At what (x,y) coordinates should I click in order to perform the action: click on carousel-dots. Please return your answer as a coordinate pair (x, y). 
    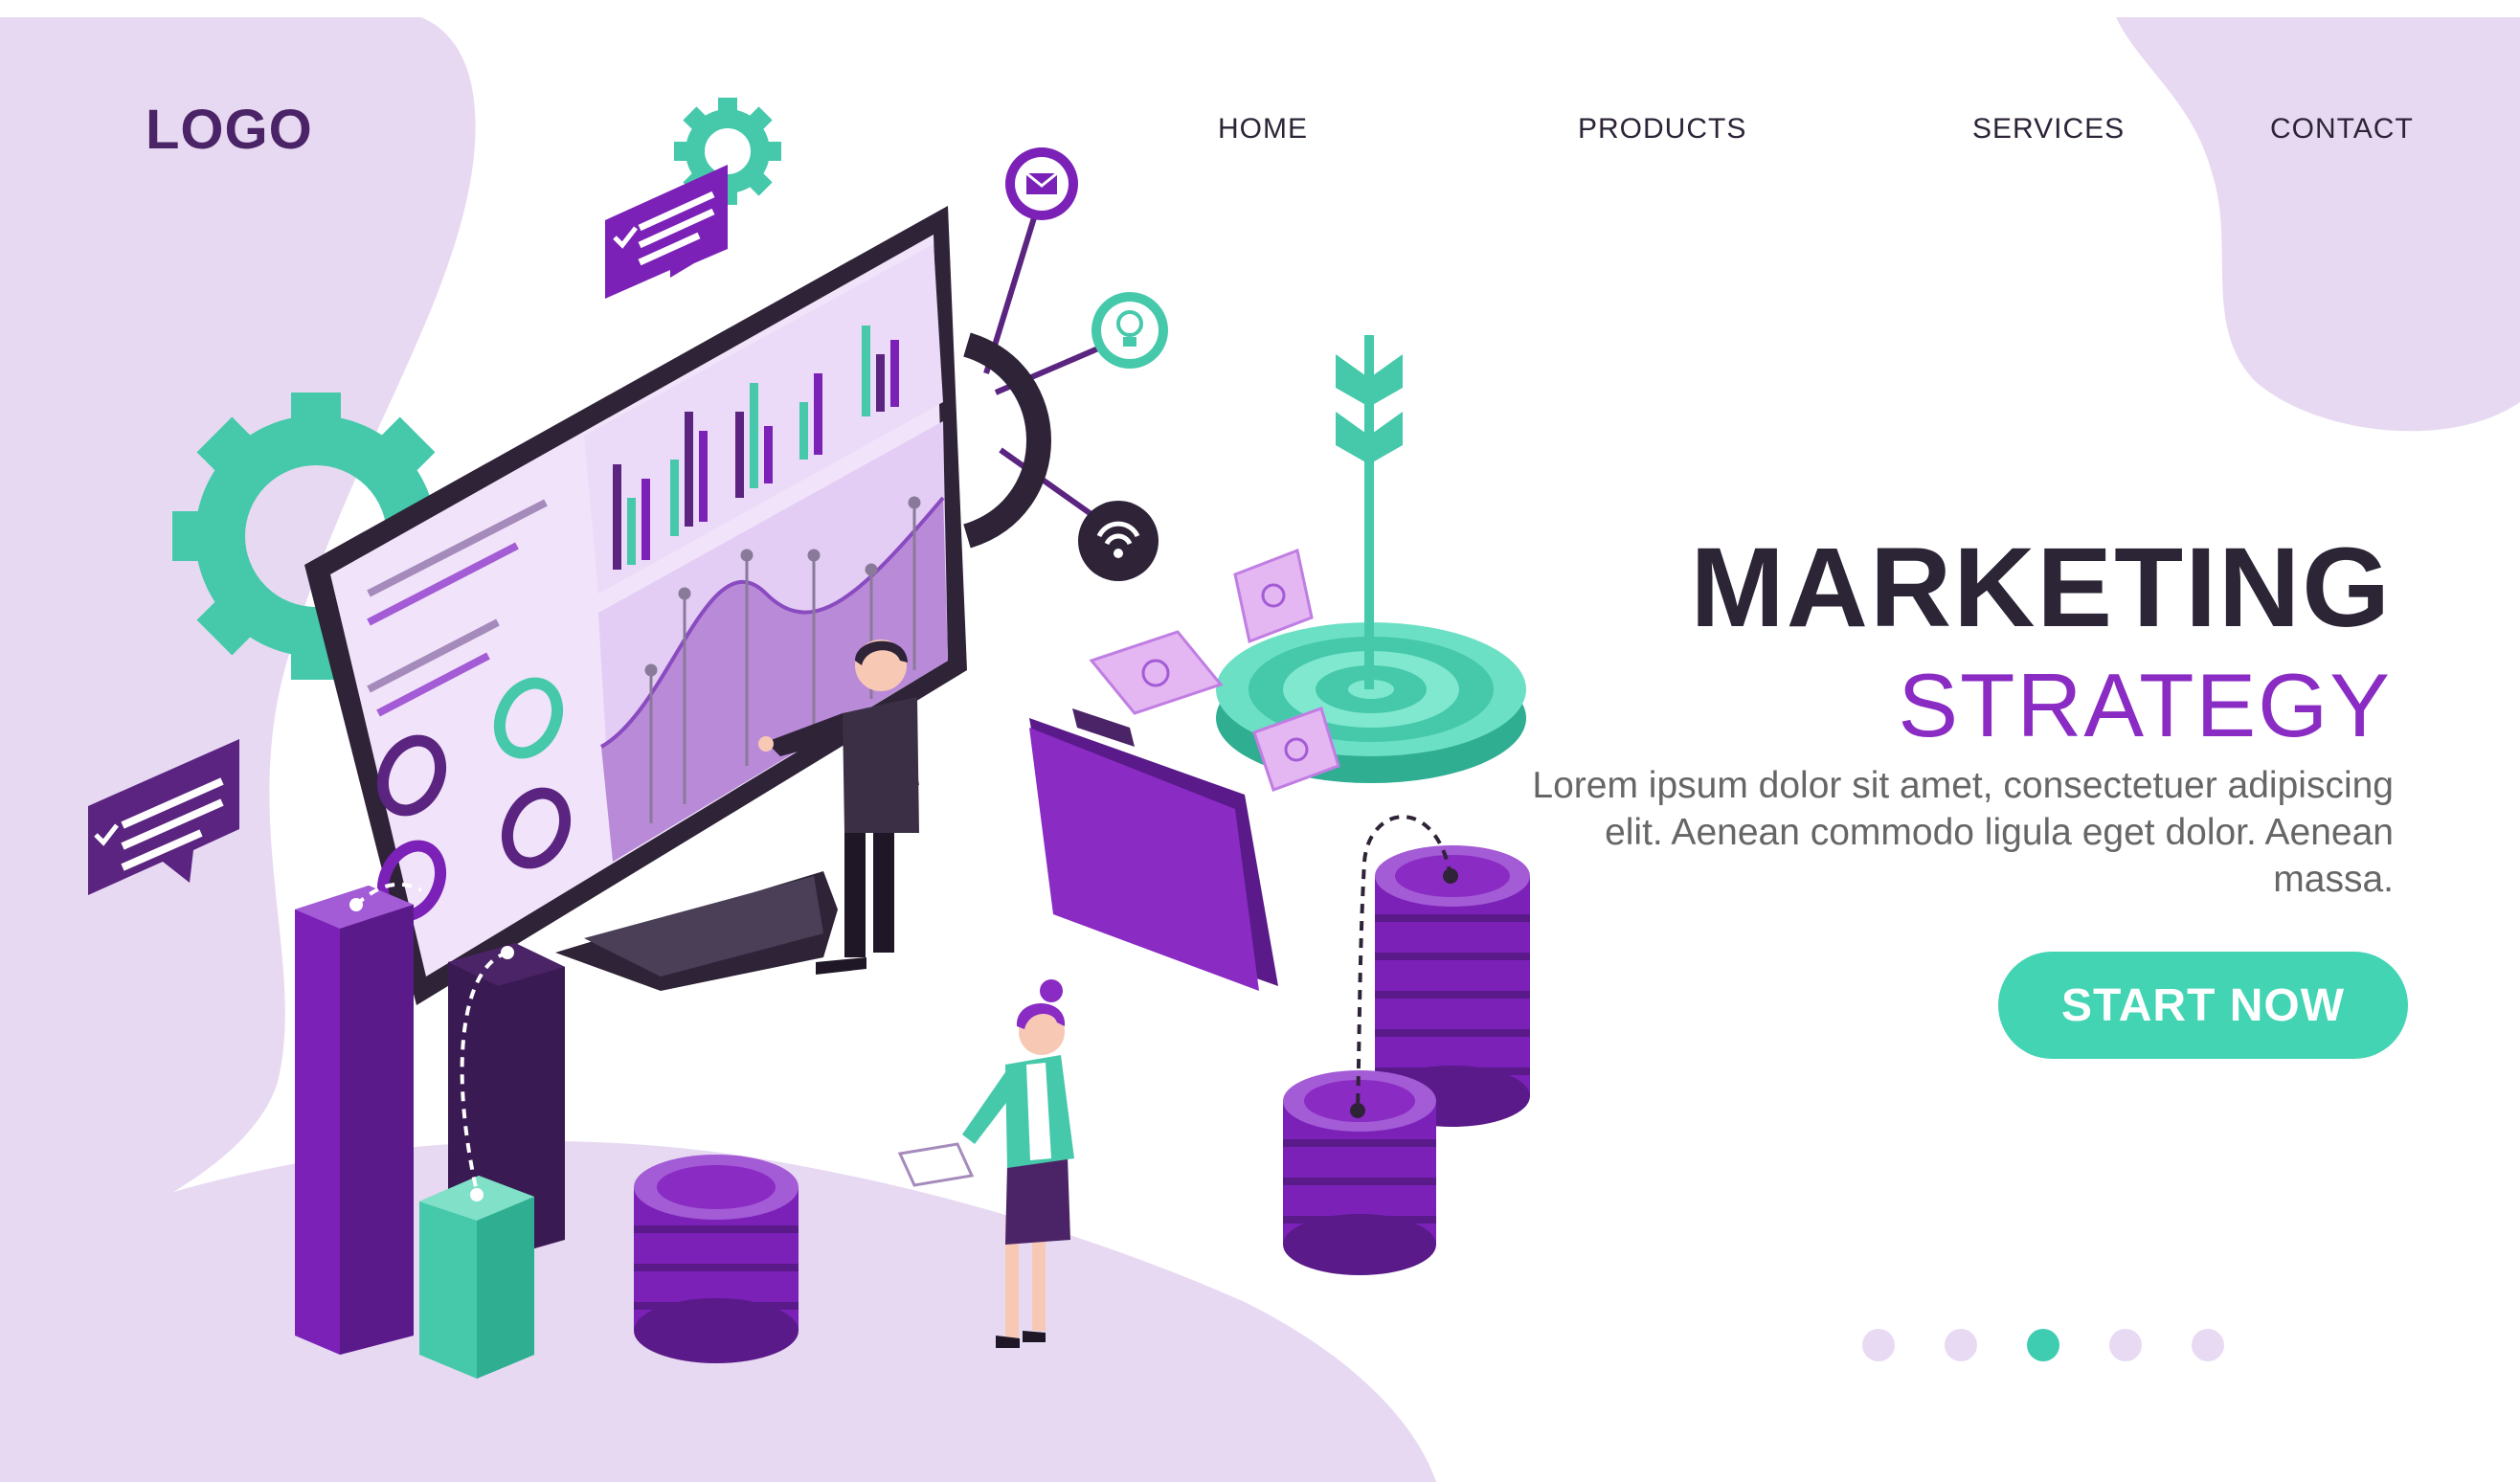
    Looking at the image, I should click on (2043, 1345).